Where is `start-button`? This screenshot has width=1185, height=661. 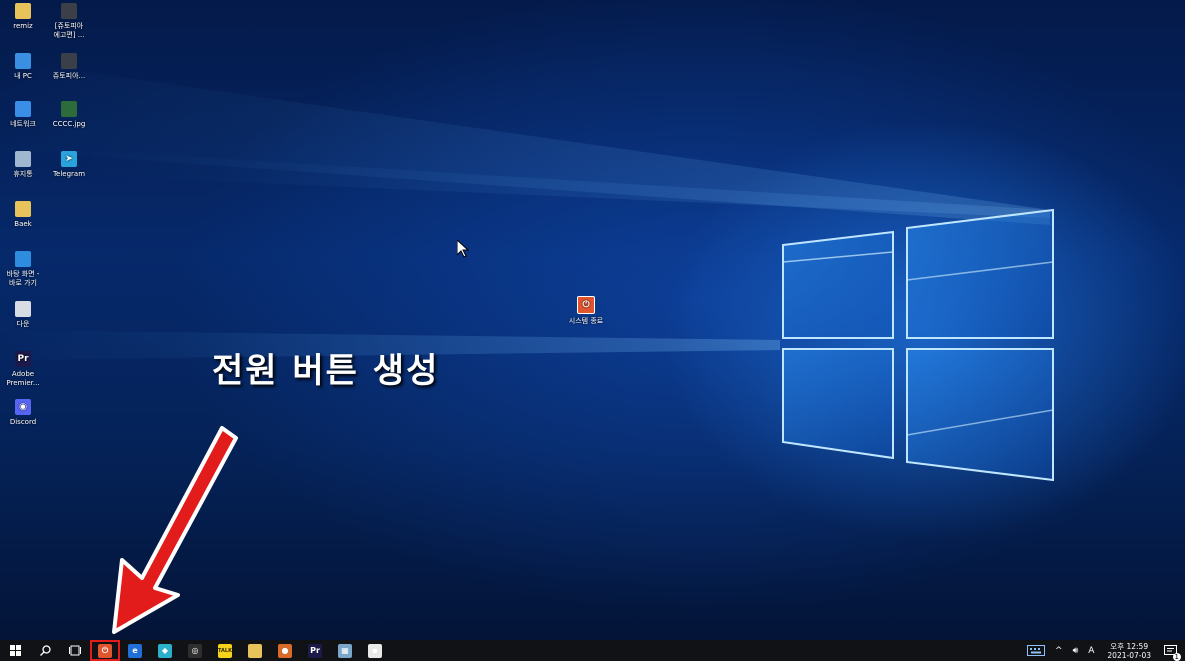 start-button is located at coordinates (15, 650).